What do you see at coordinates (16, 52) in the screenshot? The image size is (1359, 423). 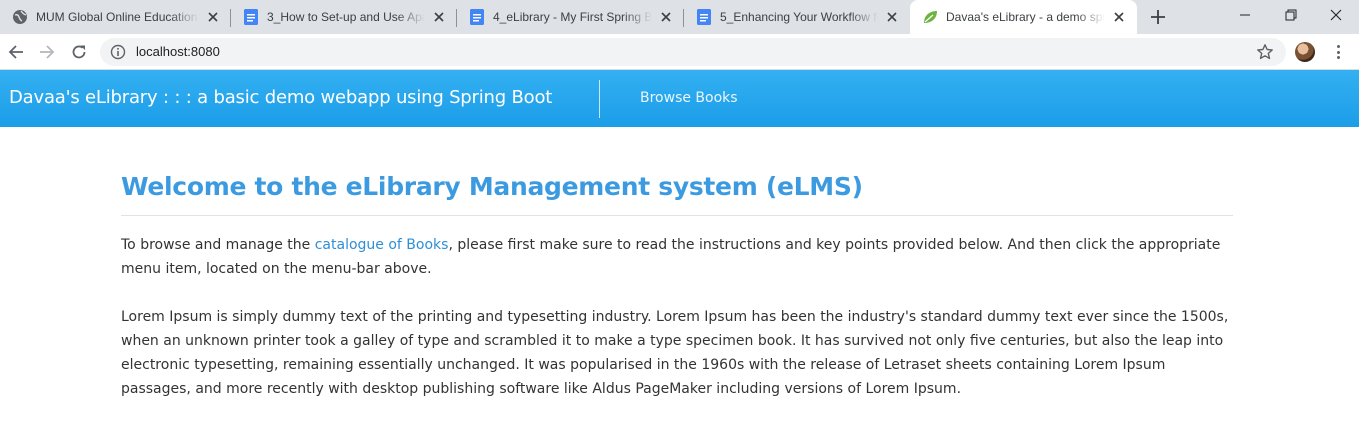 I see `back-arrow-icon` at bounding box center [16, 52].